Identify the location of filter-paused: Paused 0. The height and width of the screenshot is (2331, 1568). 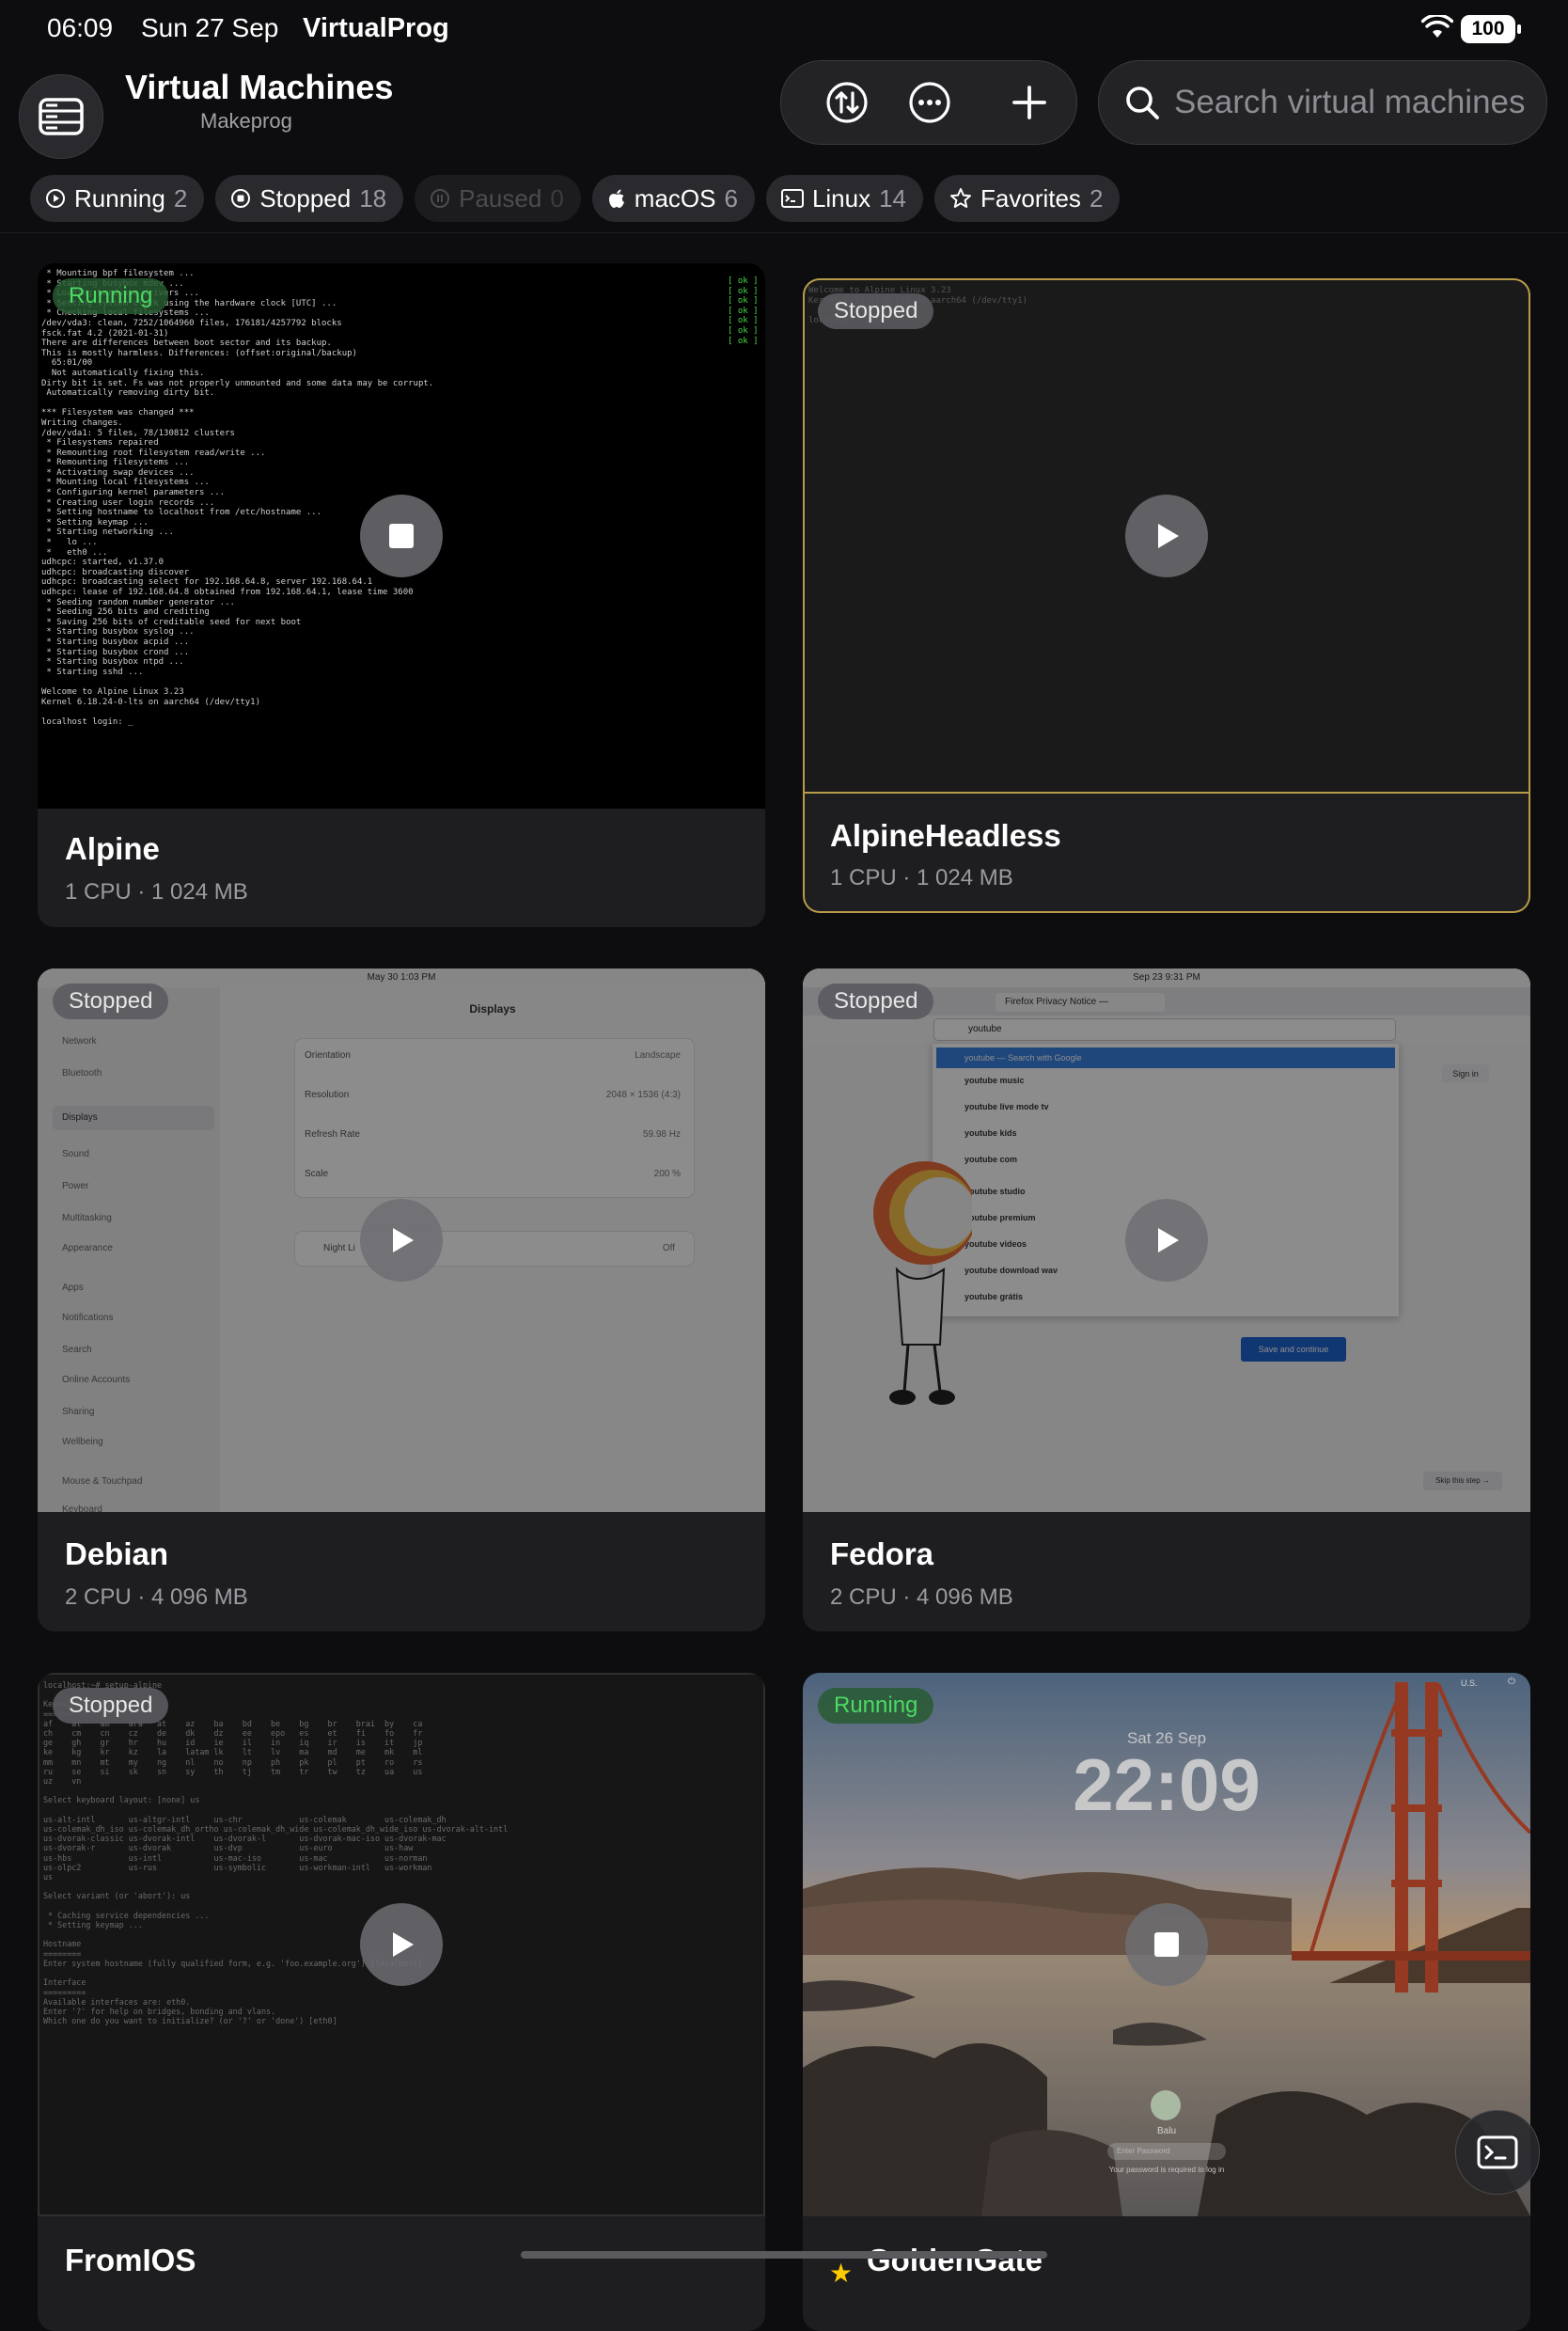
(498, 199).